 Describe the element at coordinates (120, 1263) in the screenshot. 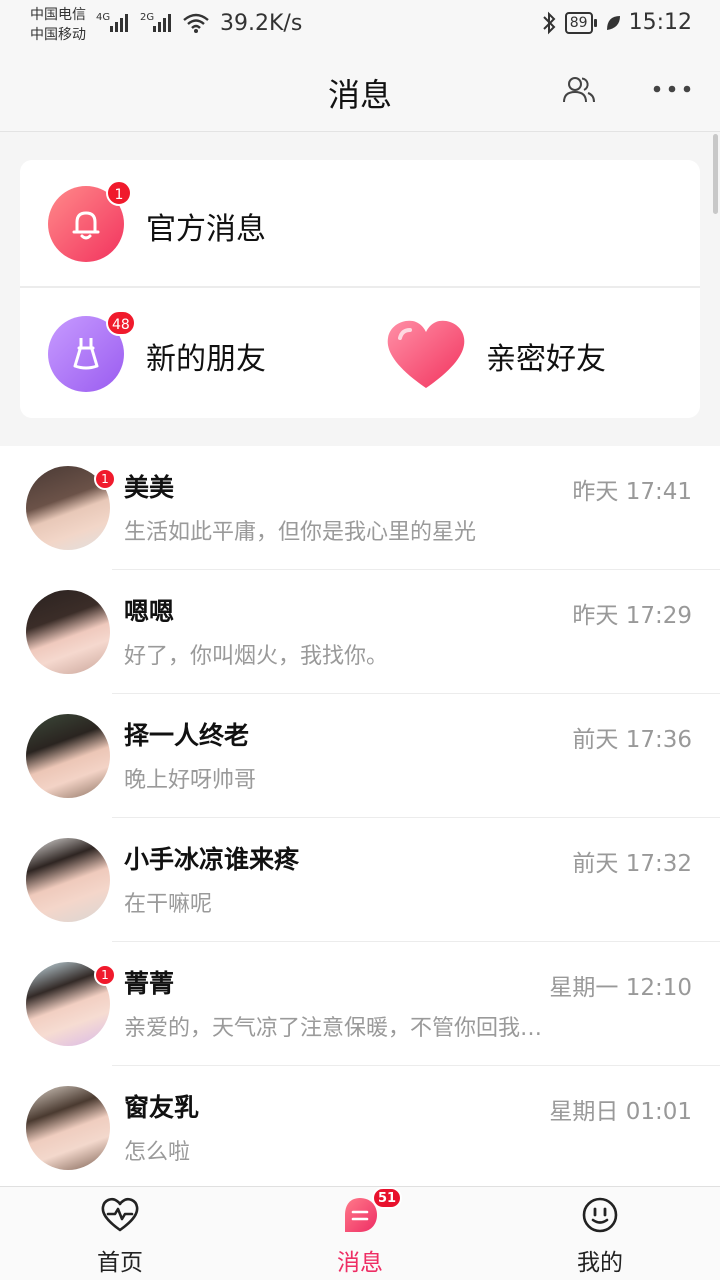

I see `nav-home-label: 首页` at that location.